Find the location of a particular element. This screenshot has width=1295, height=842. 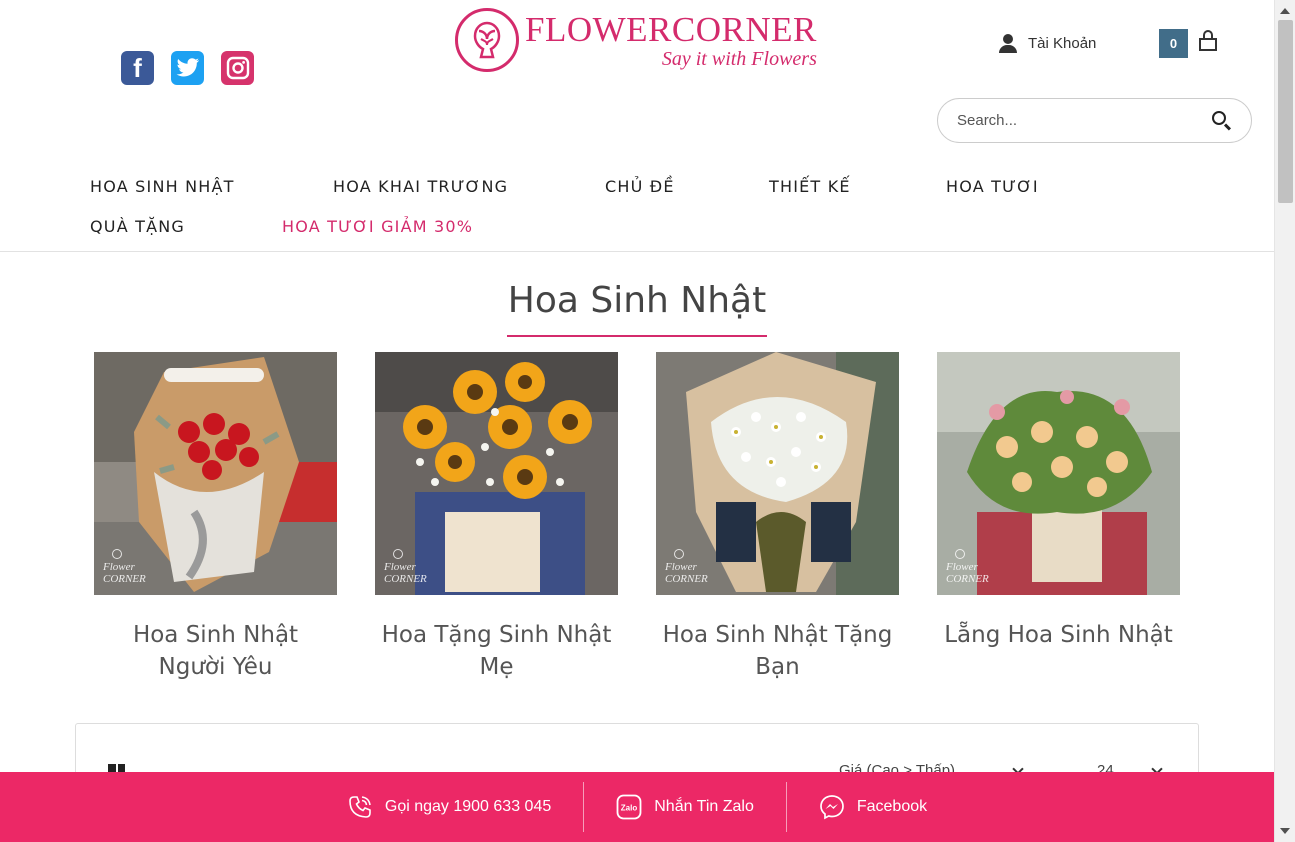

call-button: Gọi ngay 1900 633 045 is located at coordinates (449, 807).